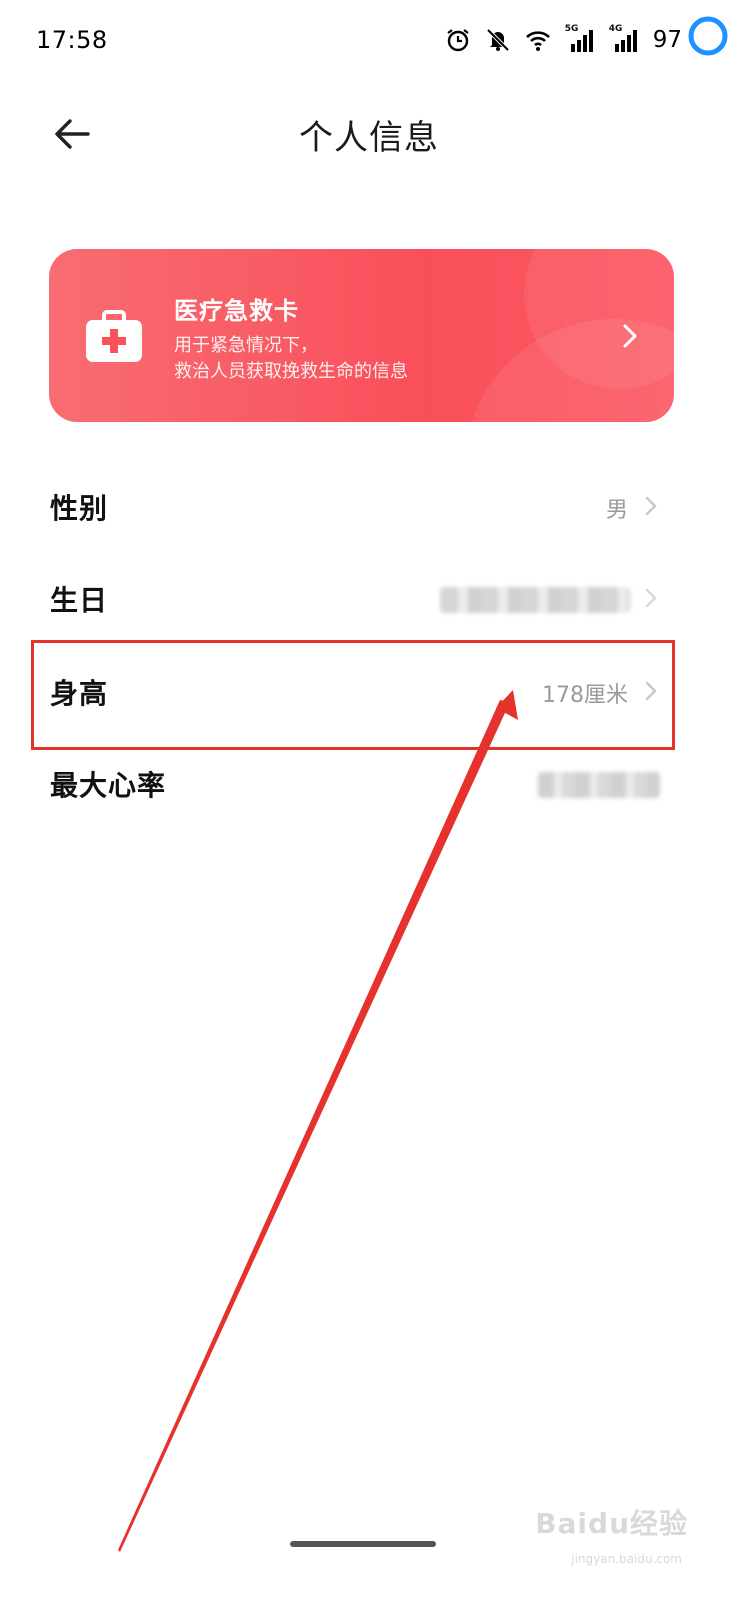  I want to click on row-value: 178厘米, so click(585, 695).